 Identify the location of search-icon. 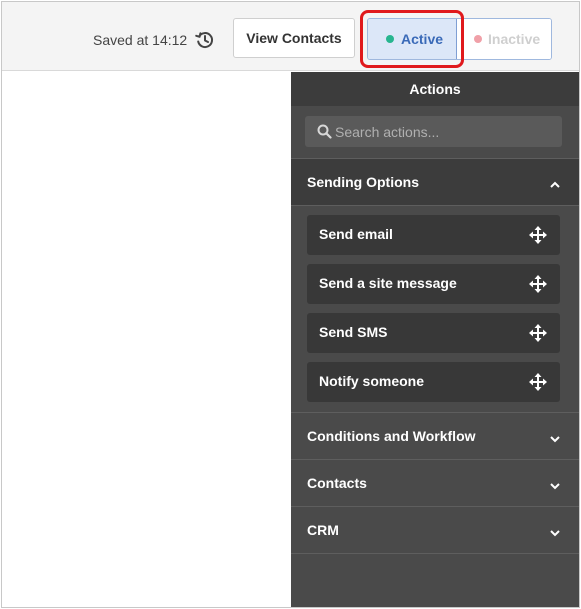
(324, 131).